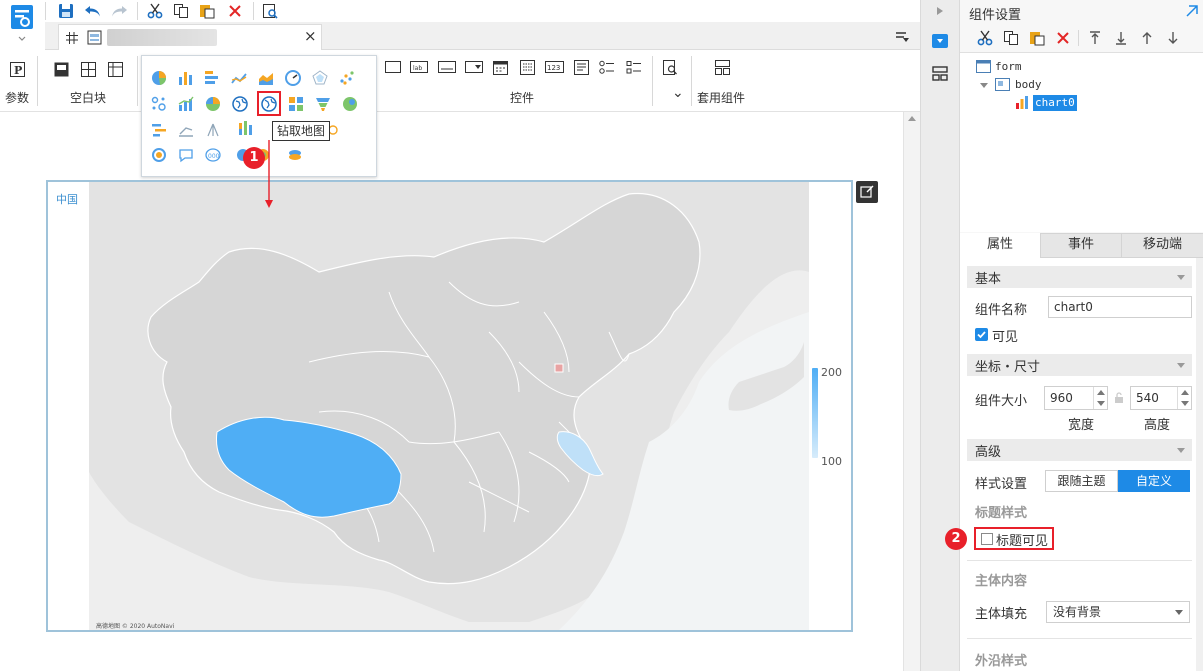  Describe the element at coordinates (181, 11) in the screenshot. I see `copy-icon` at that location.